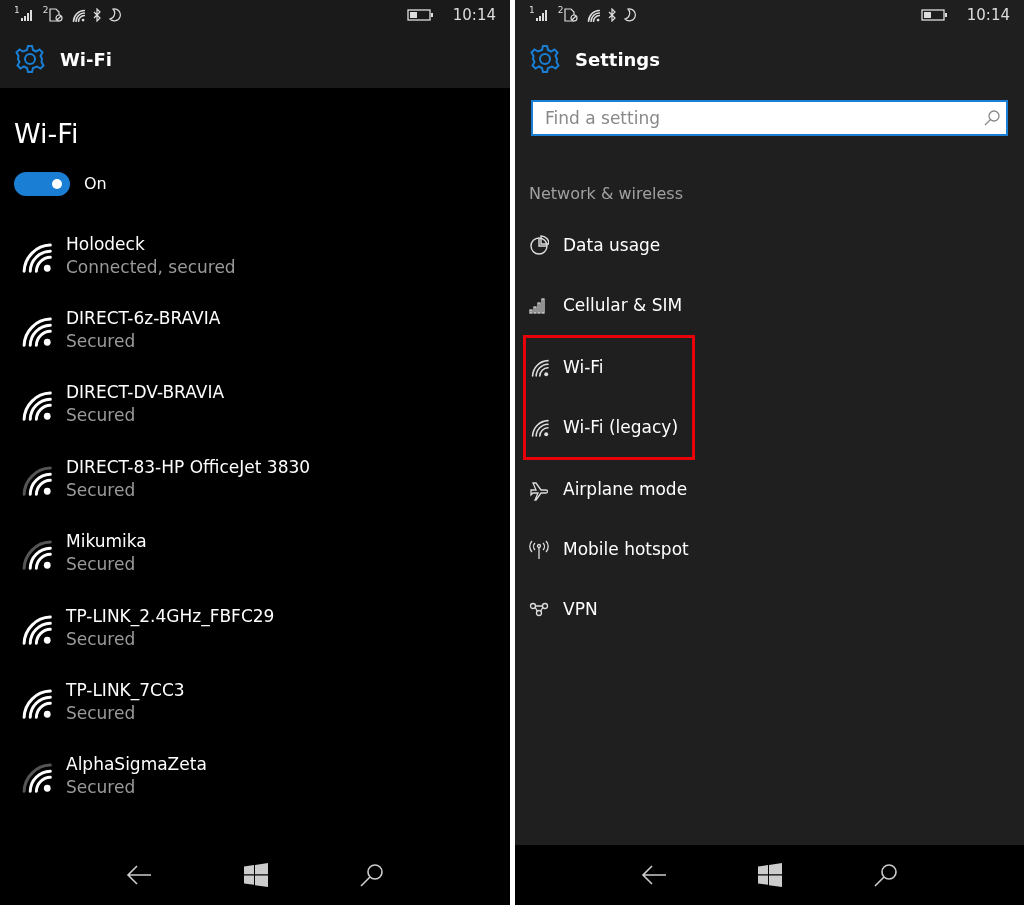 Image resolution: width=1024 pixels, height=905 pixels. Describe the element at coordinates (42, 184) in the screenshot. I see `wifi-toggle` at that location.